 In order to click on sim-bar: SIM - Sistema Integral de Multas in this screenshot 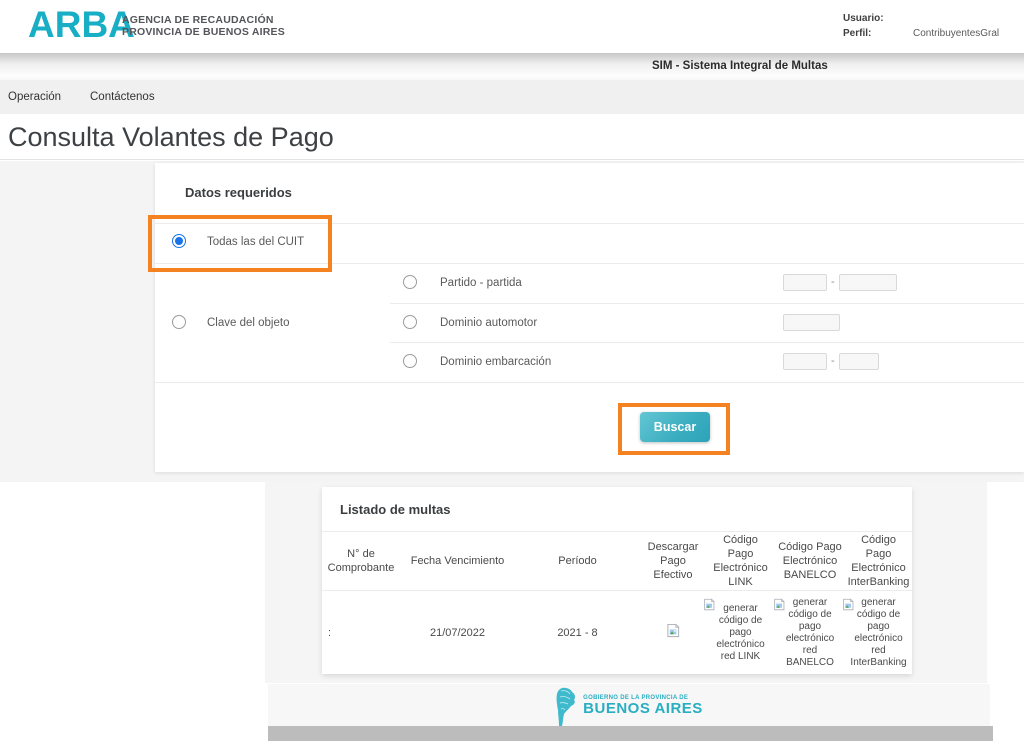, I will do `click(512, 66)`.